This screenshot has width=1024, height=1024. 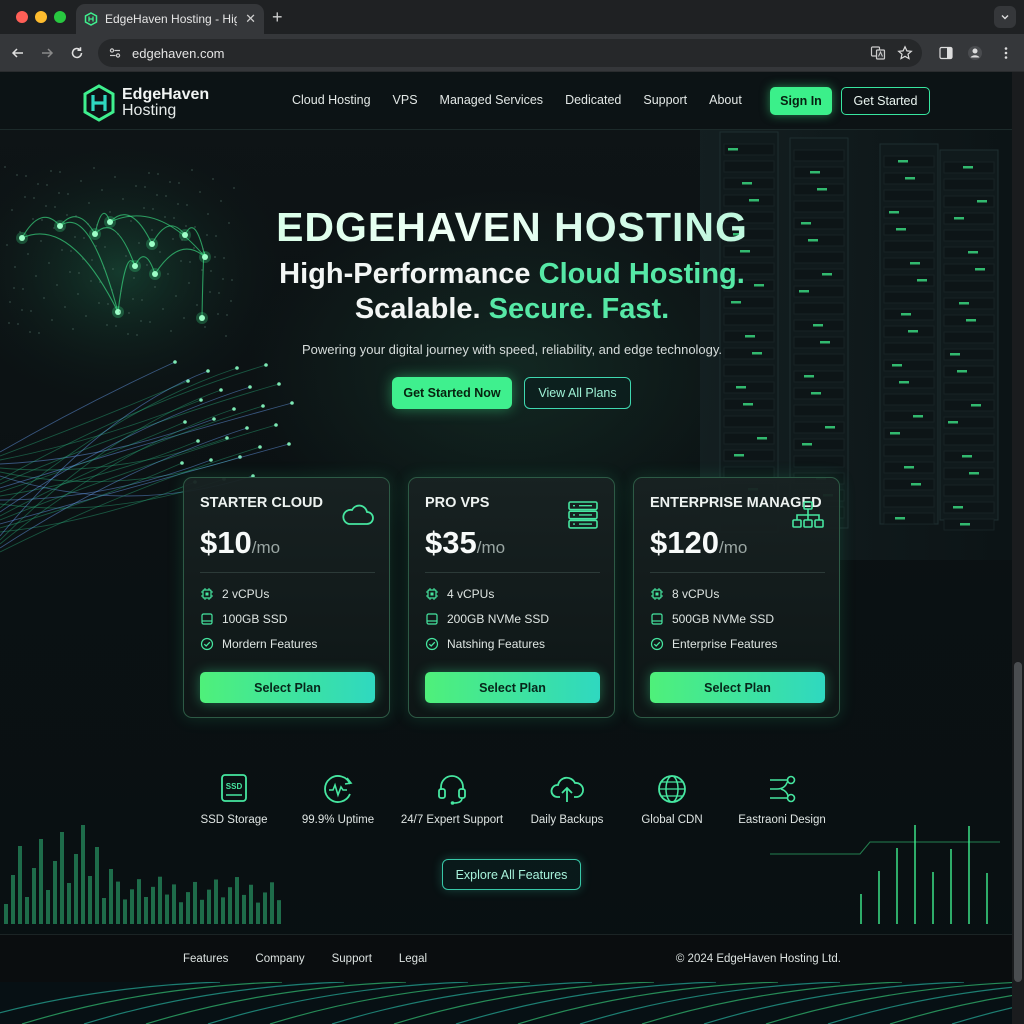 I want to click on hero-subtitle-line1: High-Performance Cloud Hosting., so click(x=506, y=274).